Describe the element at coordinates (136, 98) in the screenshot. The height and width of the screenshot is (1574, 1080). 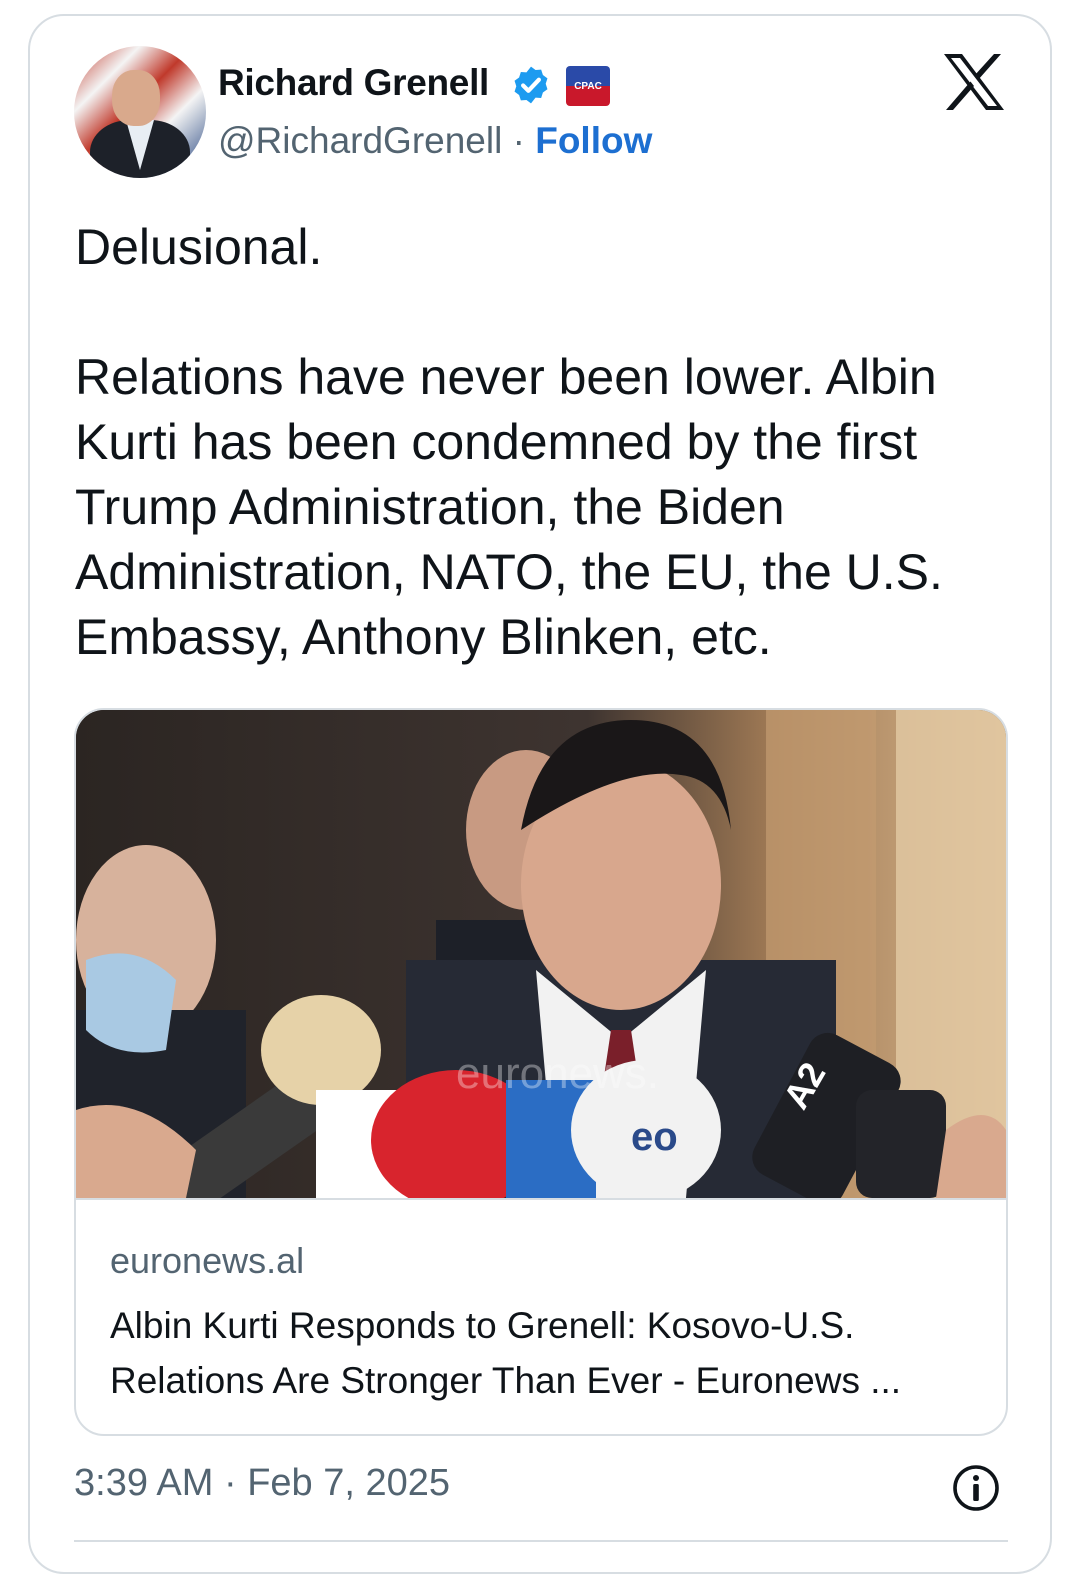
I see `avatar-face` at that location.